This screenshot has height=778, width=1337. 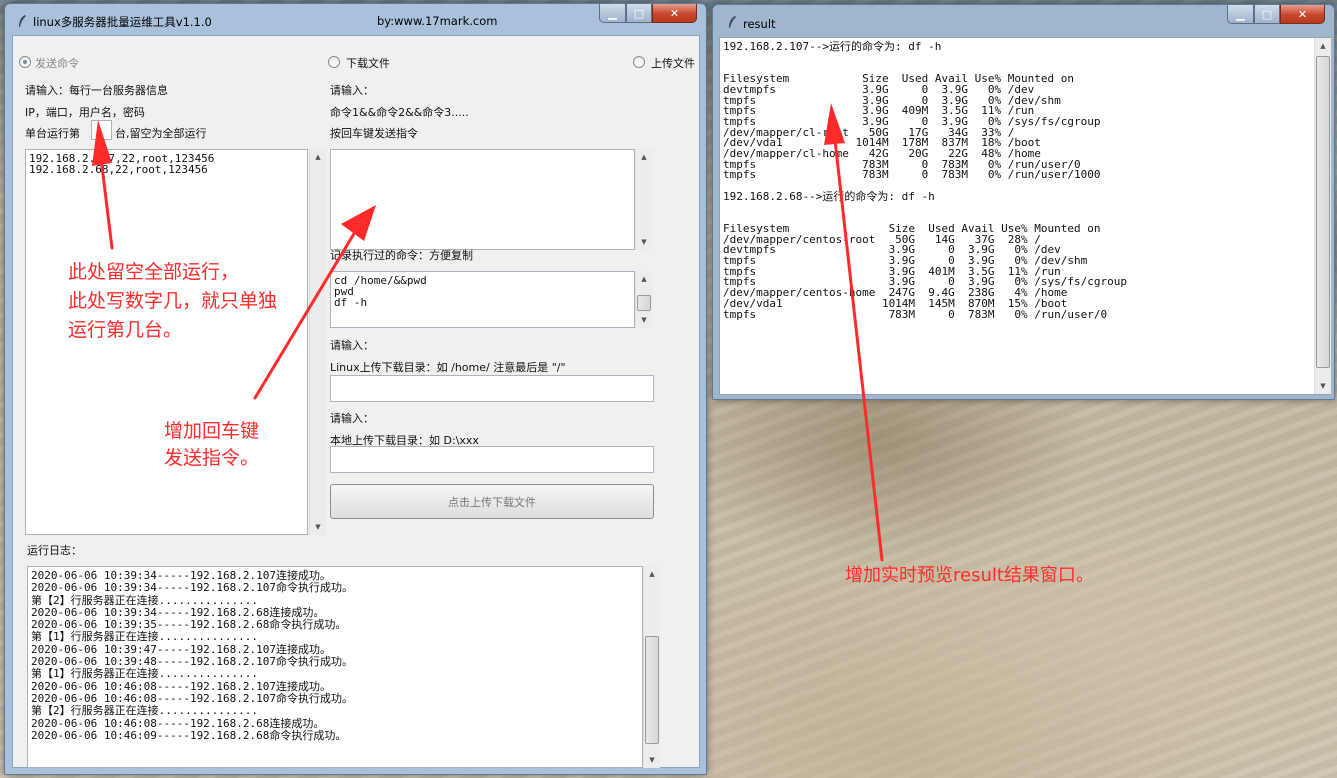 What do you see at coordinates (125, 330) in the screenshot?
I see `annotation-blank-run-line3: 运行第几台。` at bounding box center [125, 330].